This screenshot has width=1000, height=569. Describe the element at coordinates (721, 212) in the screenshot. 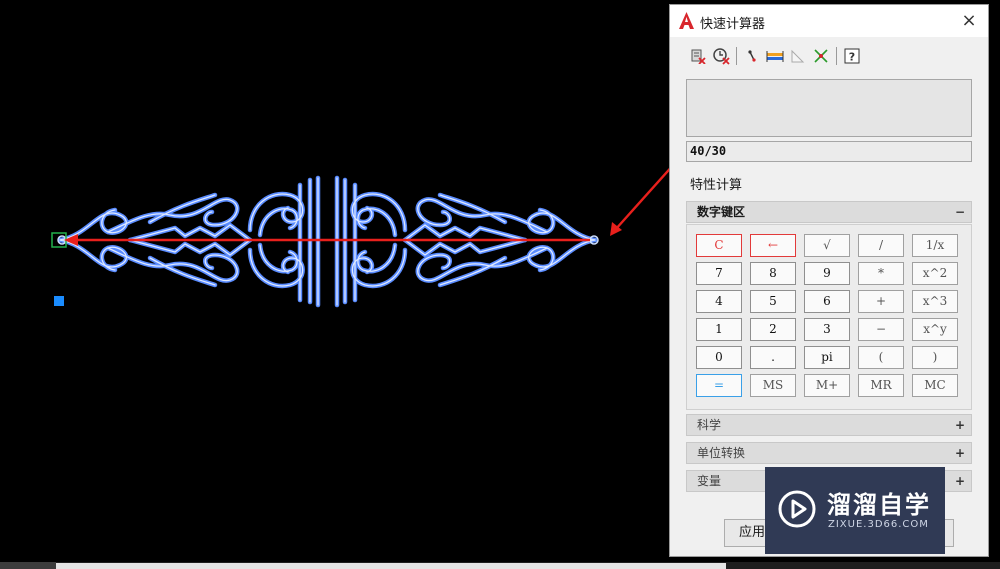

I see `section-label: 数字键区` at that location.